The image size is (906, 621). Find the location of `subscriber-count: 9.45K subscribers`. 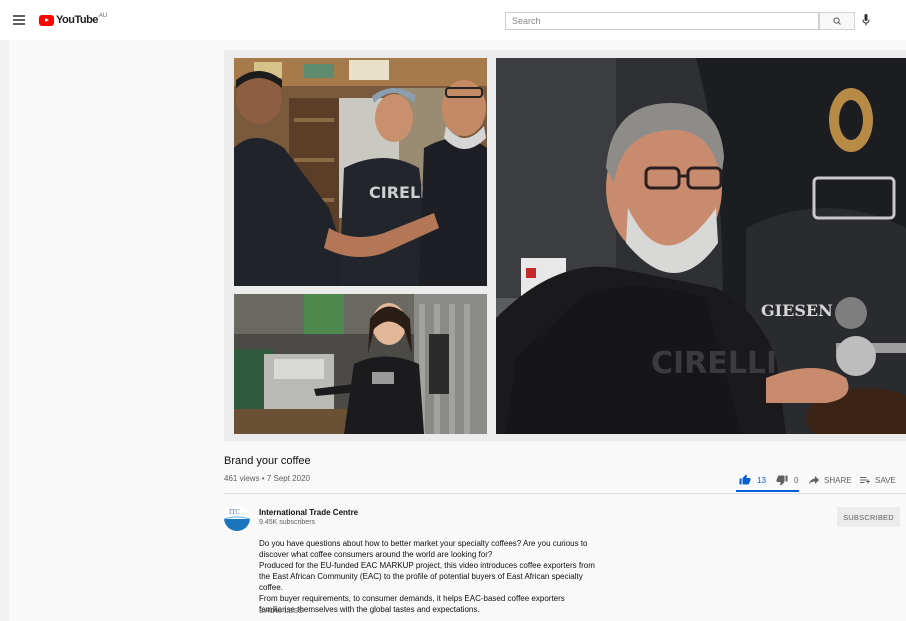

subscriber-count: 9.45K subscribers is located at coordinates (287, 522).